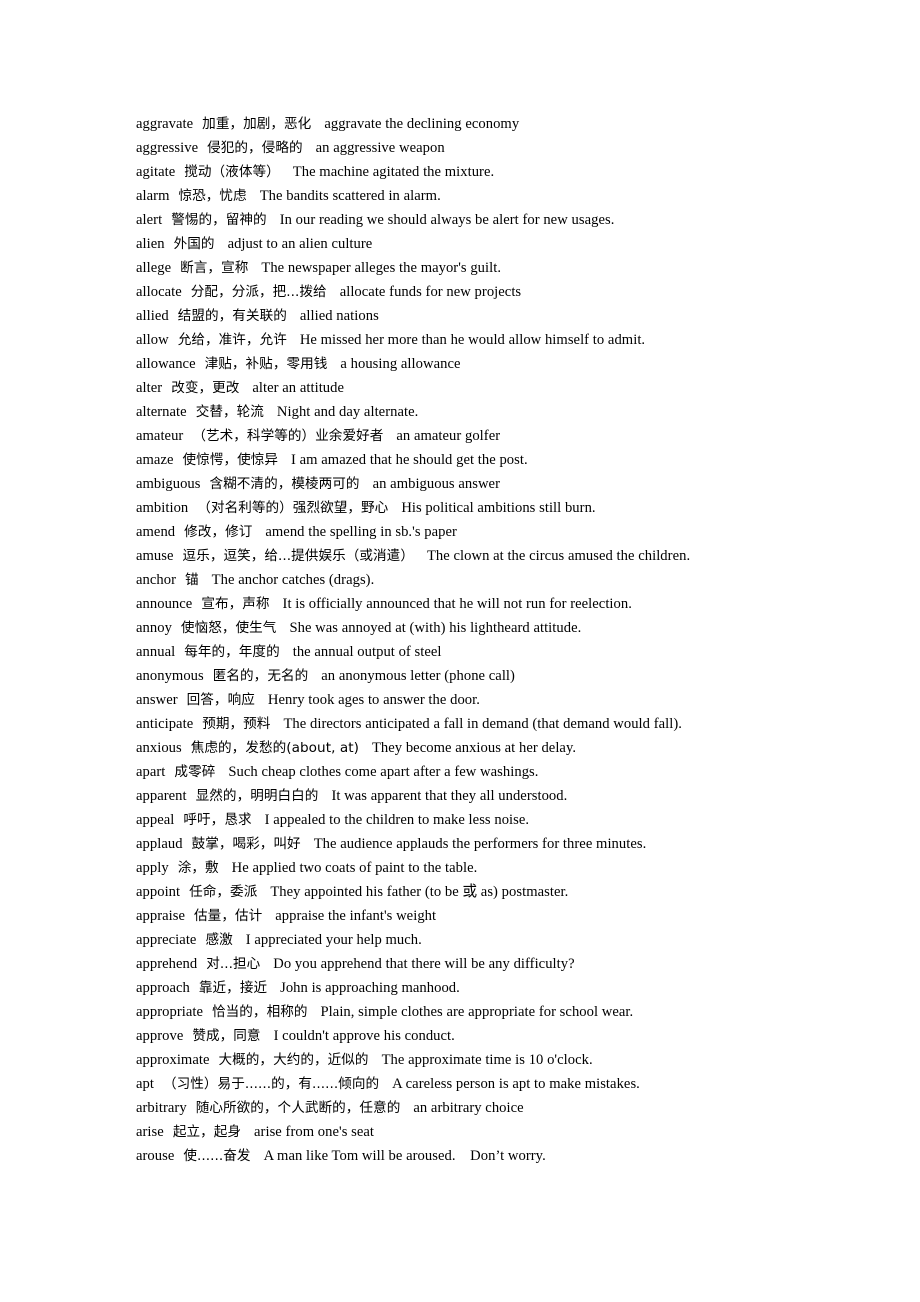 The width and height of the screenshot is (920, 1302). Describe the element at coordinates (260, 1012) in the screenshot. I see `entry-chinese-gloss: 恰当的，相称的` at that location.